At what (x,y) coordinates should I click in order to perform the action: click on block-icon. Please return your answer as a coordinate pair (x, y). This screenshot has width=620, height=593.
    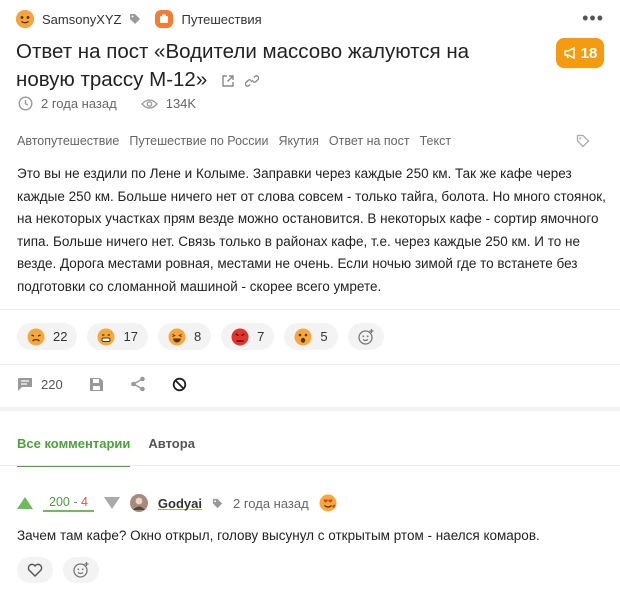
    Looking at the image, I should click on (179, 384).